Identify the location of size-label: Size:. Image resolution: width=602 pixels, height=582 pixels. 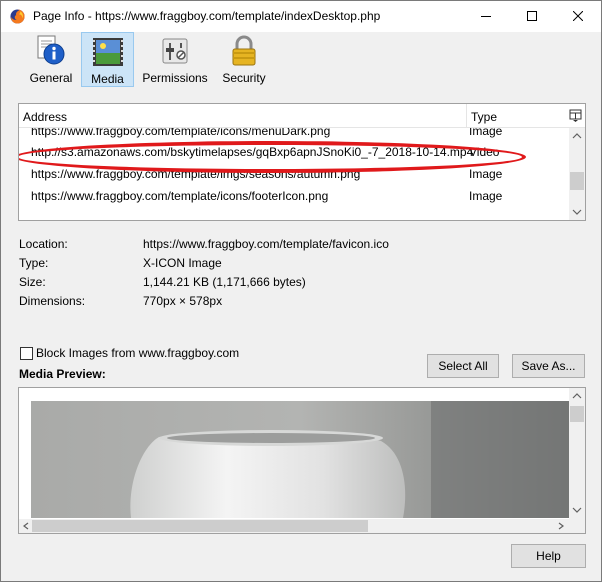
(32, 282).